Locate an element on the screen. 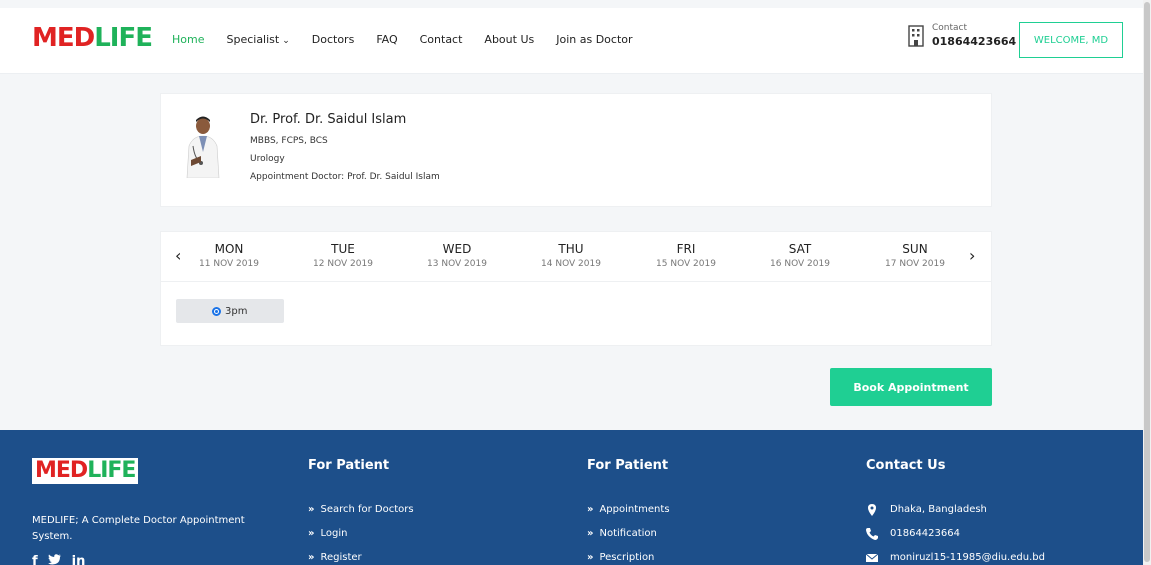 This screenshot has width=1151, height=565. nav-join-as-doctor: Join as Doctor is located at coordinates (594, 40).